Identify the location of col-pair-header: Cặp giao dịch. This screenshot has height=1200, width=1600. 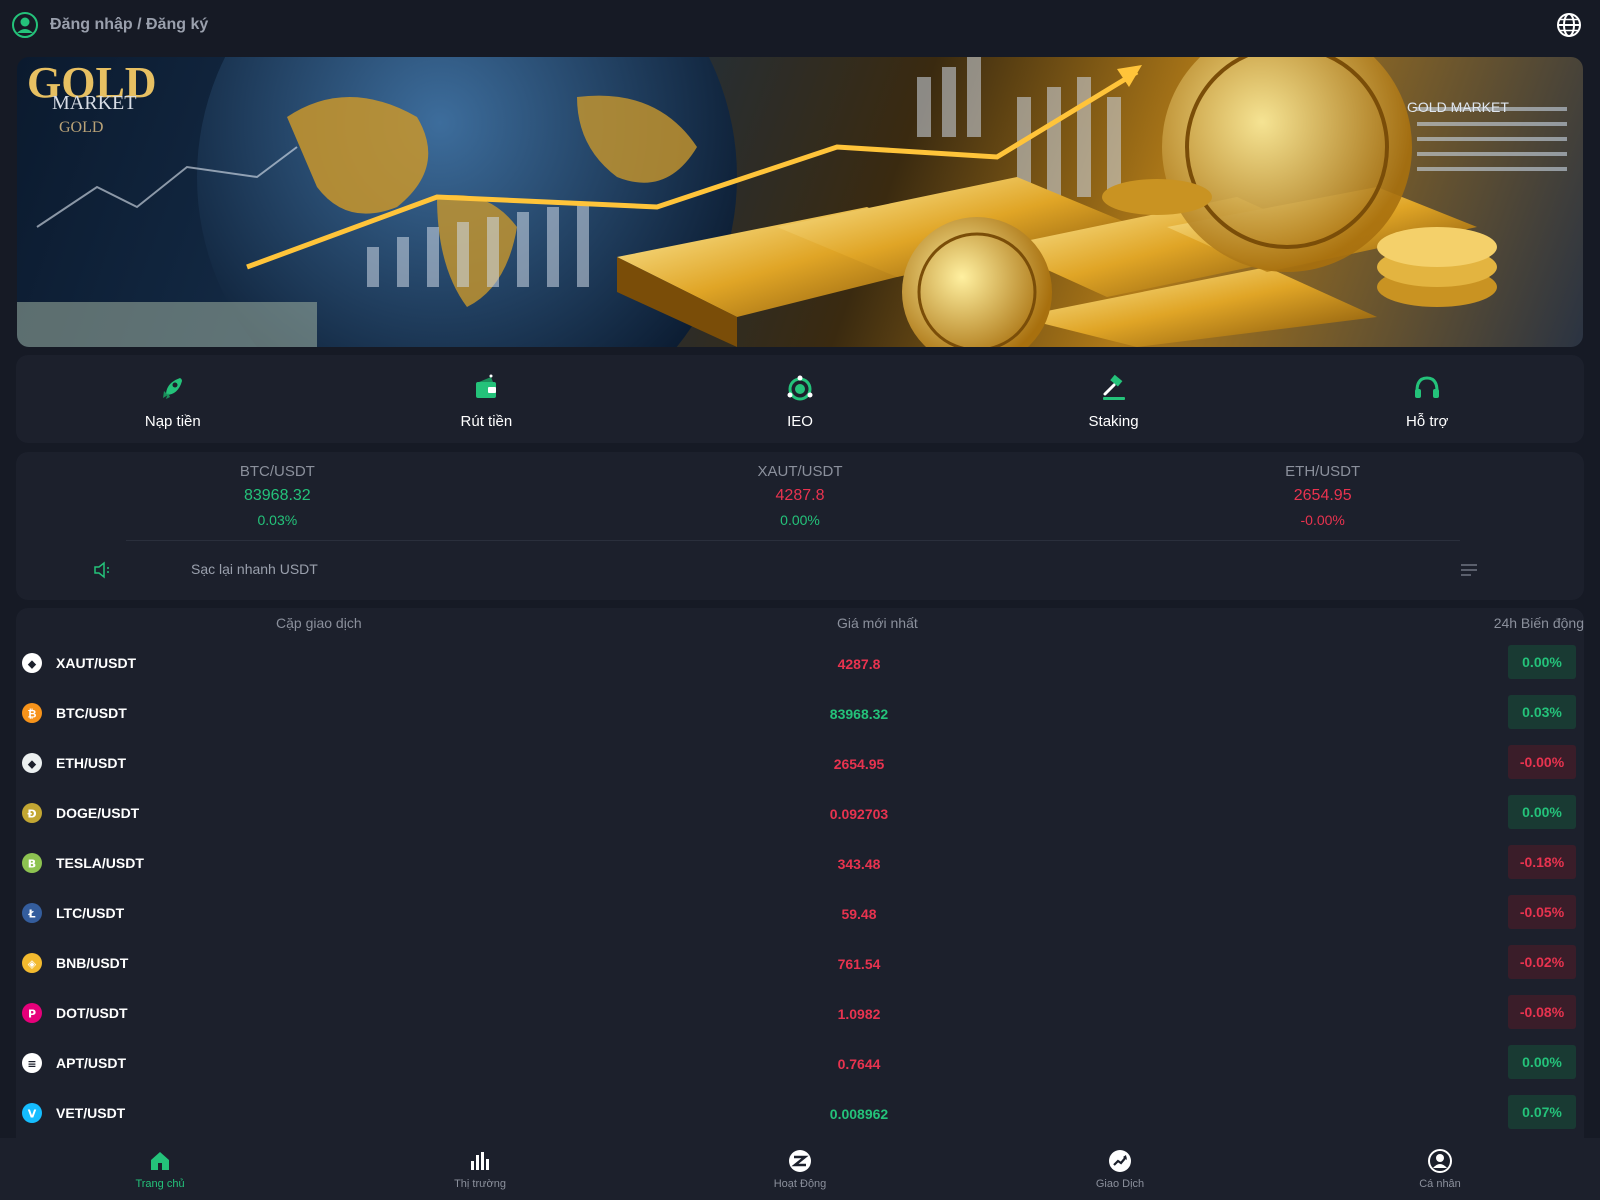
(319, 623).